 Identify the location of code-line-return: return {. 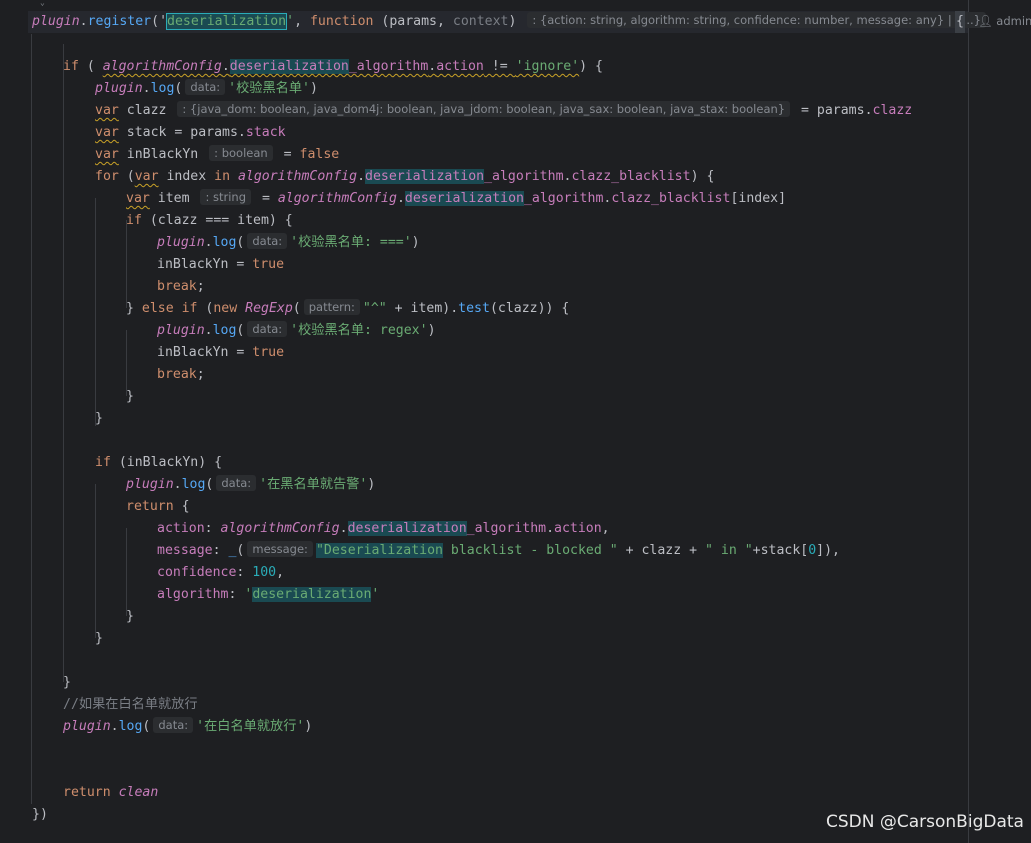
(158, 507).